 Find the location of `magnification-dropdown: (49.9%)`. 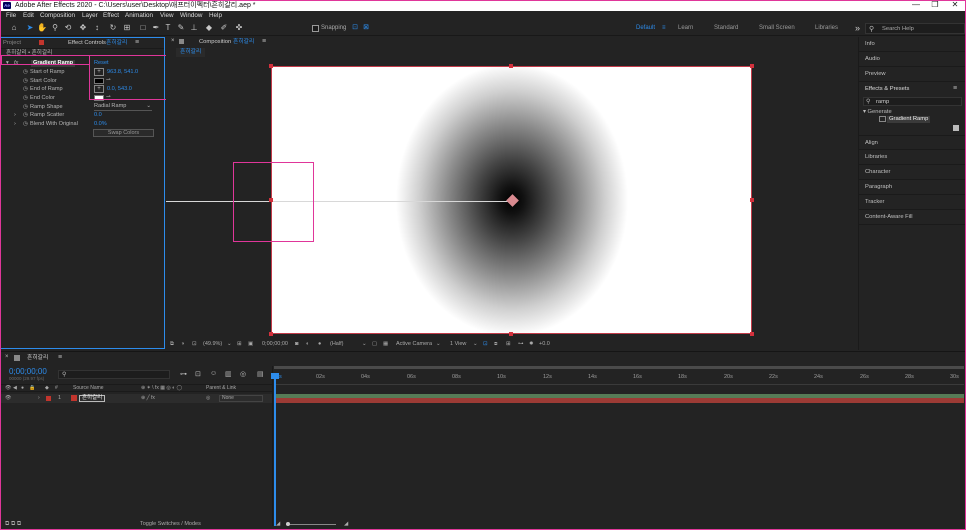

magnification-dropdown: (49.9%) is located at coordinates (212, 344).